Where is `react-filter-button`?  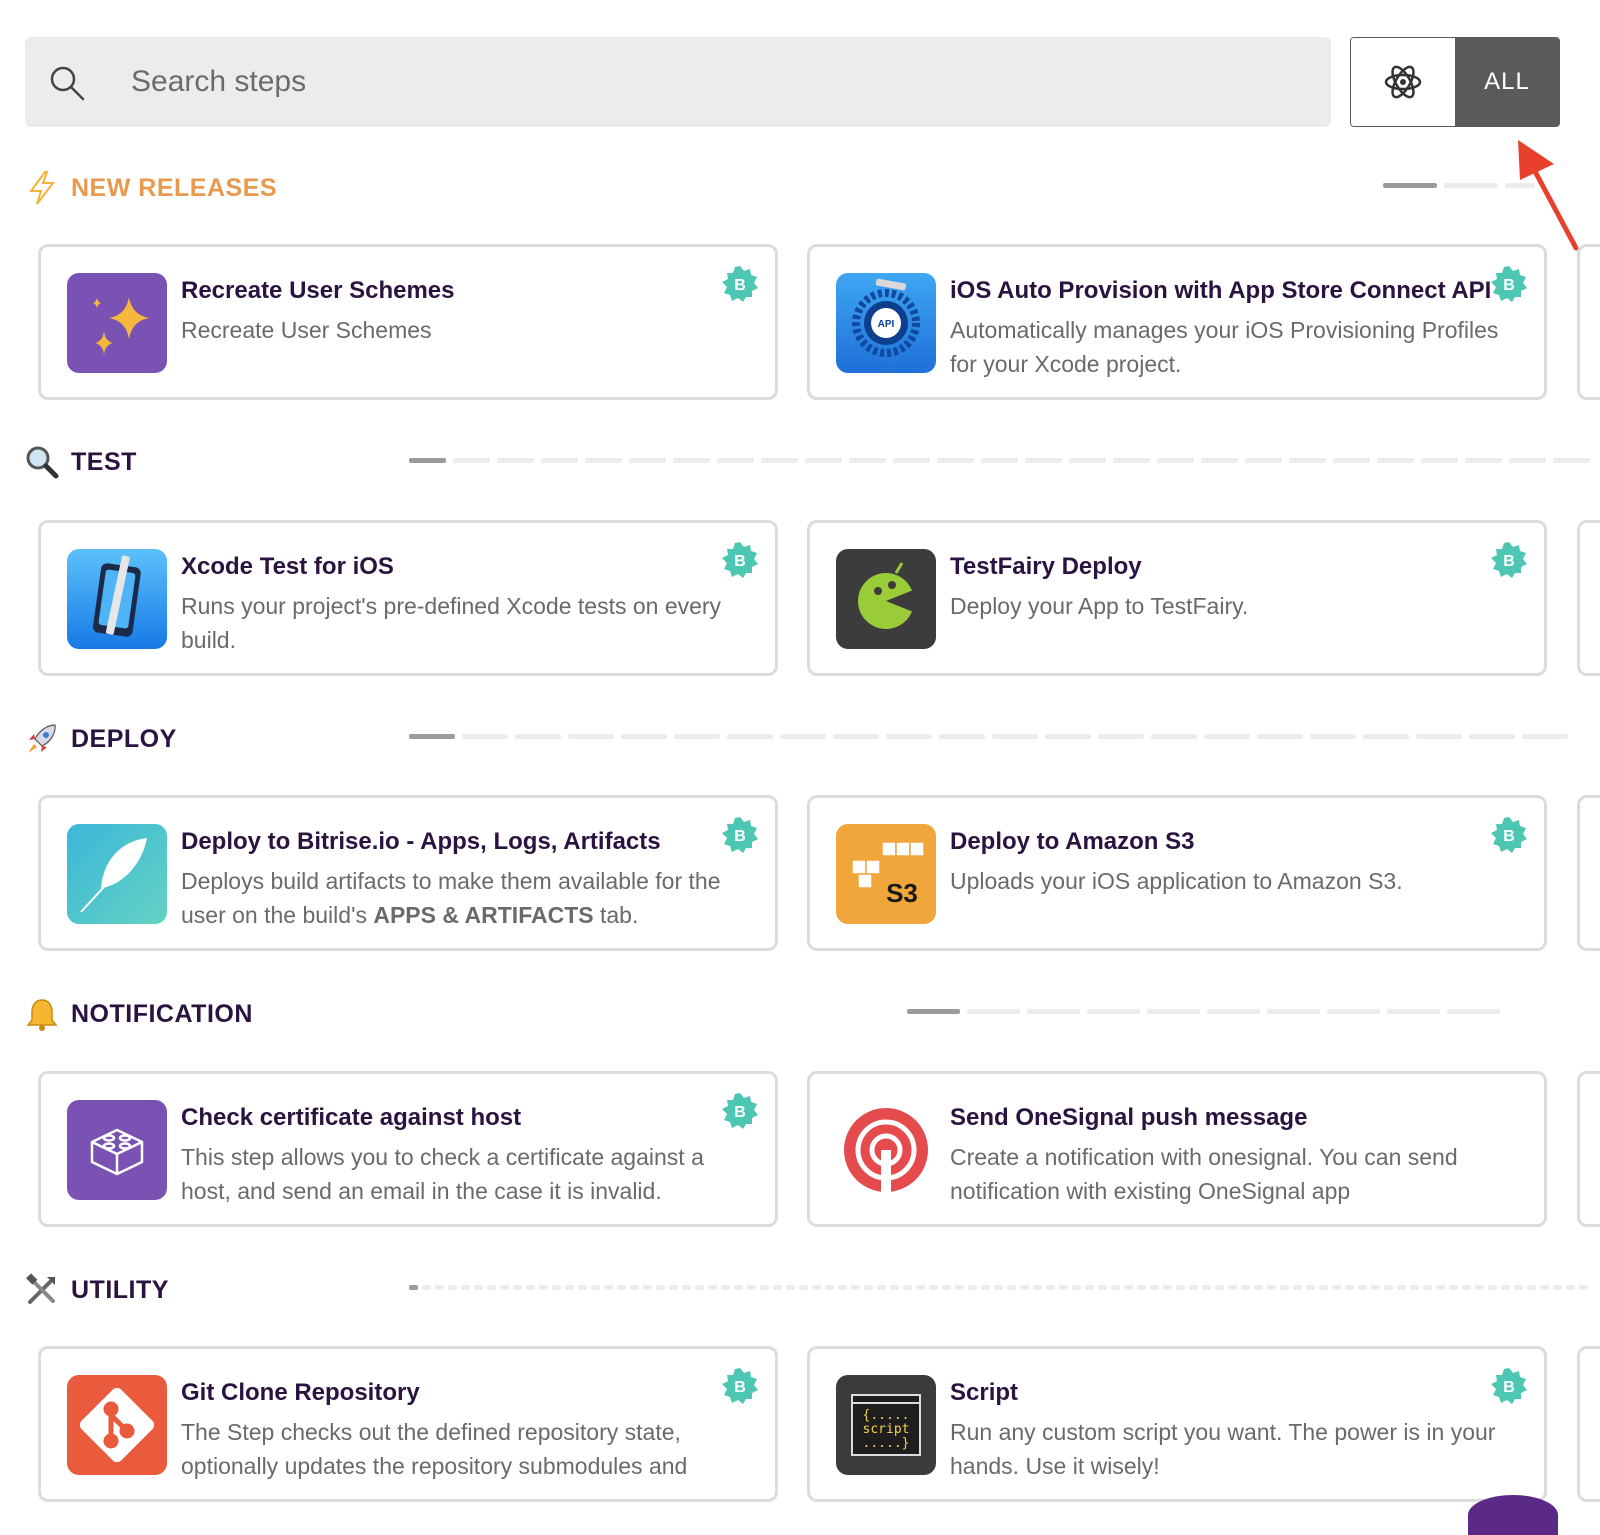 react-filter-button is located at coordinates (1403, 82).